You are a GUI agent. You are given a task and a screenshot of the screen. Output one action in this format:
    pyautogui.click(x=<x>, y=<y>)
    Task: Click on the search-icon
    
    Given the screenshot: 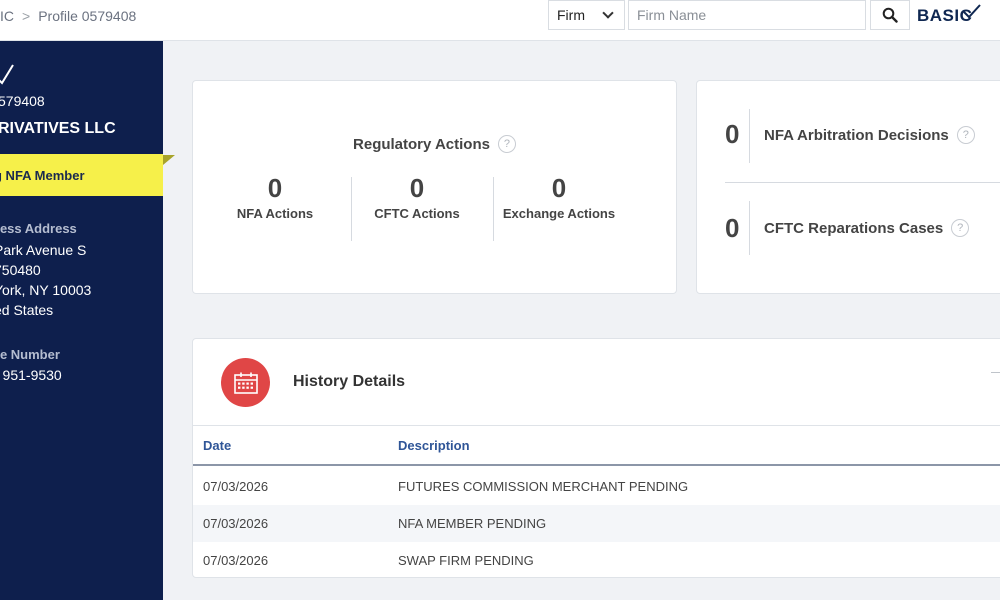 What is the action you would take?
    pyautogui.click(x=890, y=15)
    